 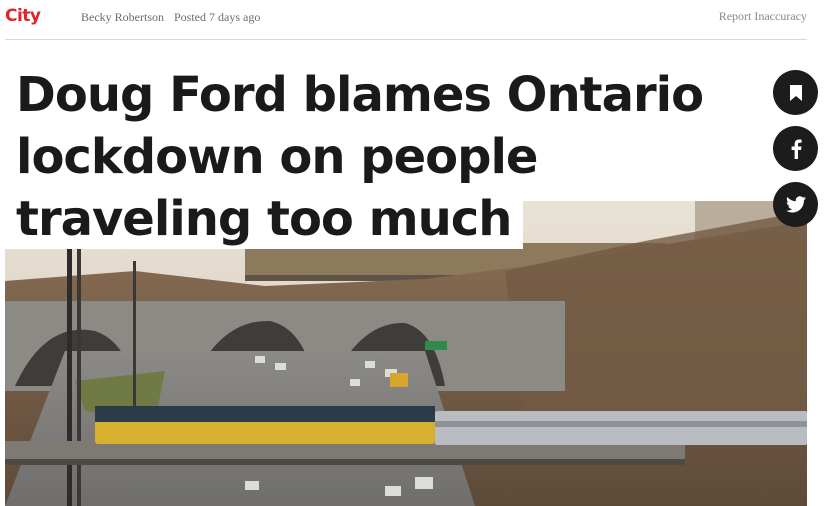 I want to click on twitter-icon, so click(x=795, y=204).